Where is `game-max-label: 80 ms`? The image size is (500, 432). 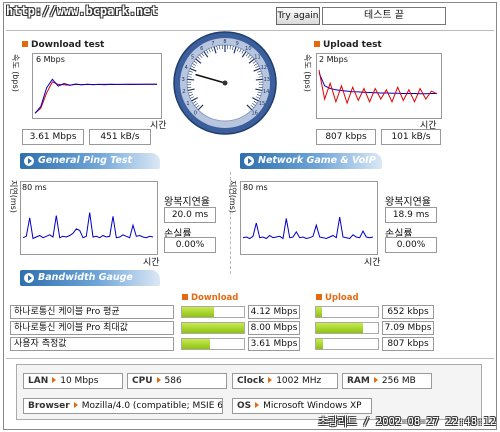 game-max-label: 80 ms is located at coordinates (255, 187).